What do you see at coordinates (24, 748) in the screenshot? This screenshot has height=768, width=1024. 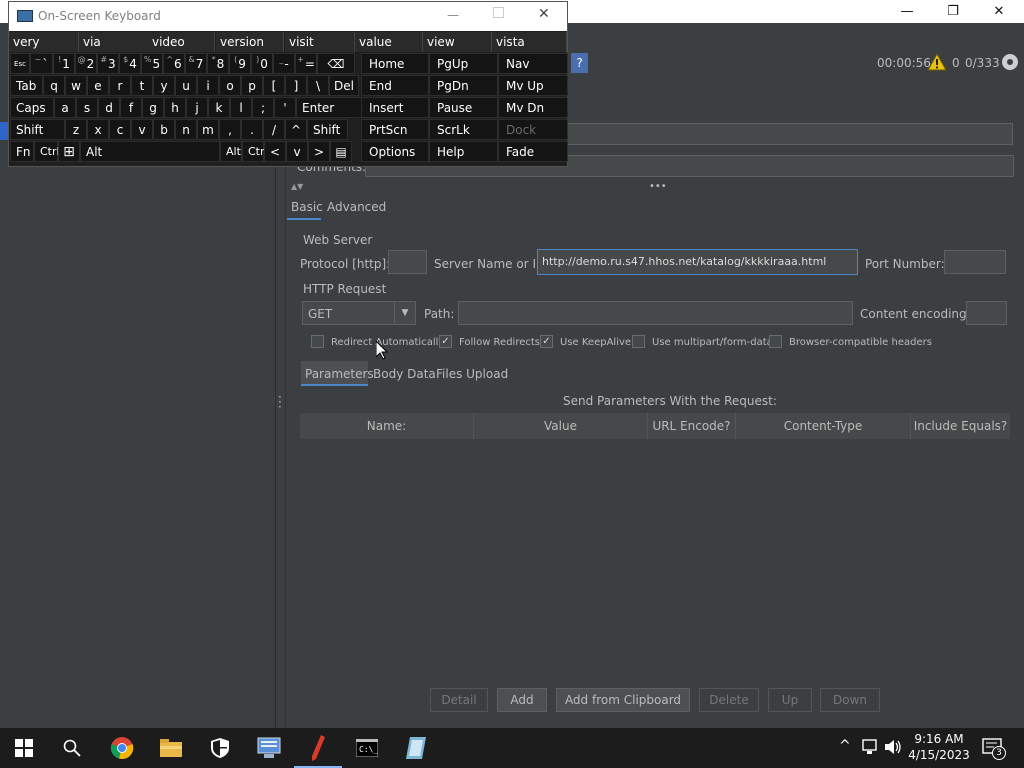 I see `start-windows-icon` at bounding box center [24, 748].